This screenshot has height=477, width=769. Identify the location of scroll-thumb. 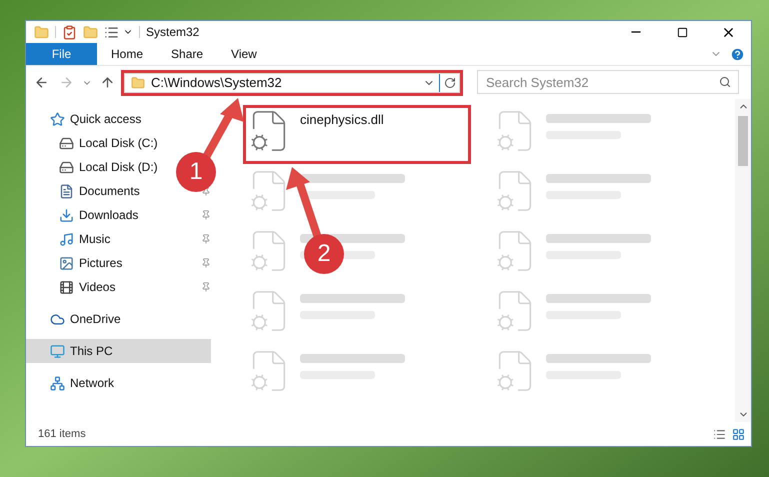
(743, 141).